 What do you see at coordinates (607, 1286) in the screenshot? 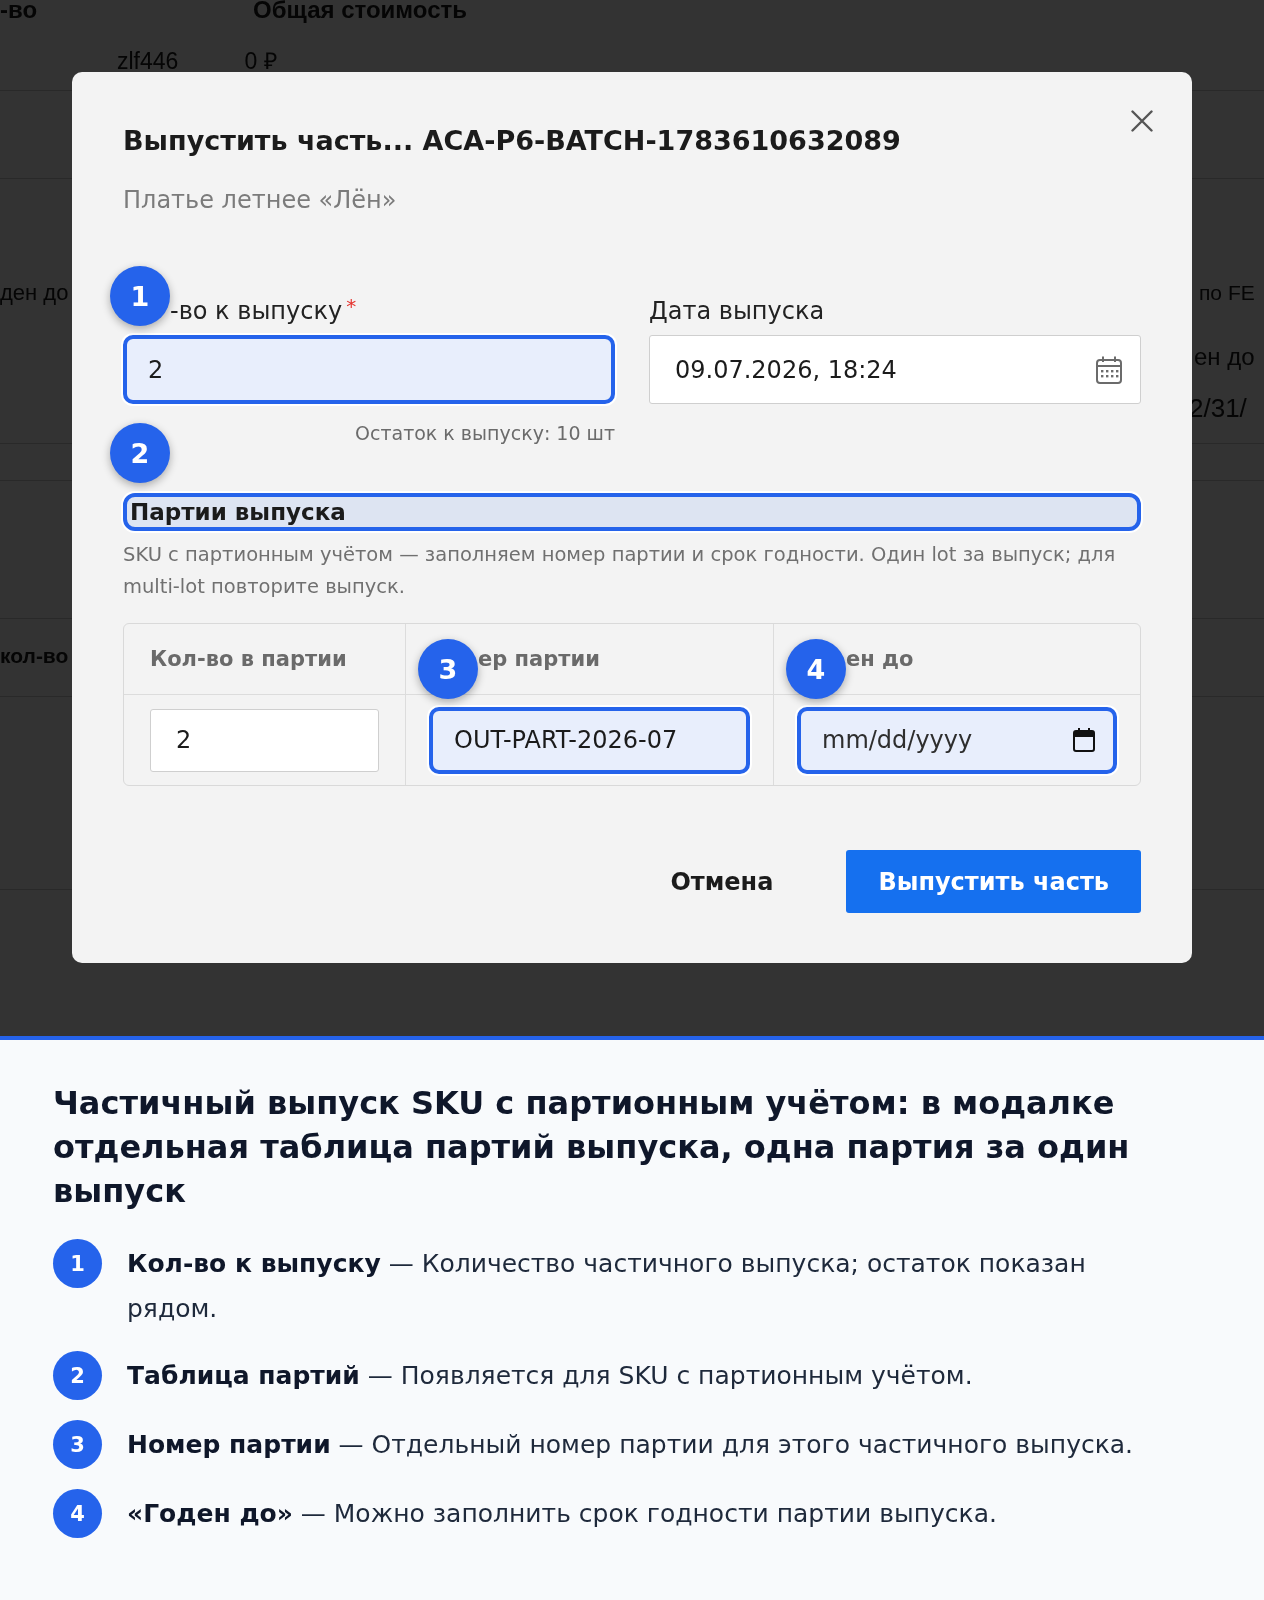
I see `legend-text: Кол-во к выпуску — Количество частичного выпуска; остаток показан рядом.` at bounding box center [607, 1286].